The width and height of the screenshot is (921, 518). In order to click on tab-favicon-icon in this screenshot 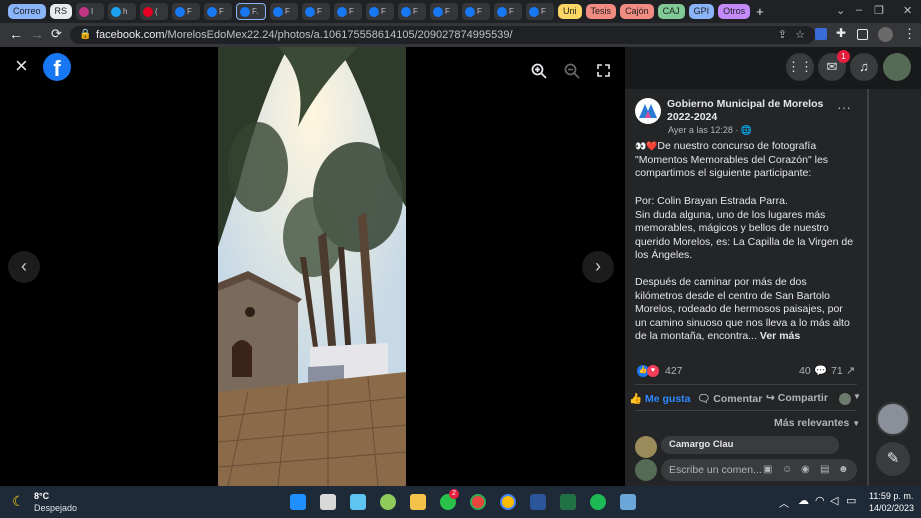, I will do `click(84, 11)`.